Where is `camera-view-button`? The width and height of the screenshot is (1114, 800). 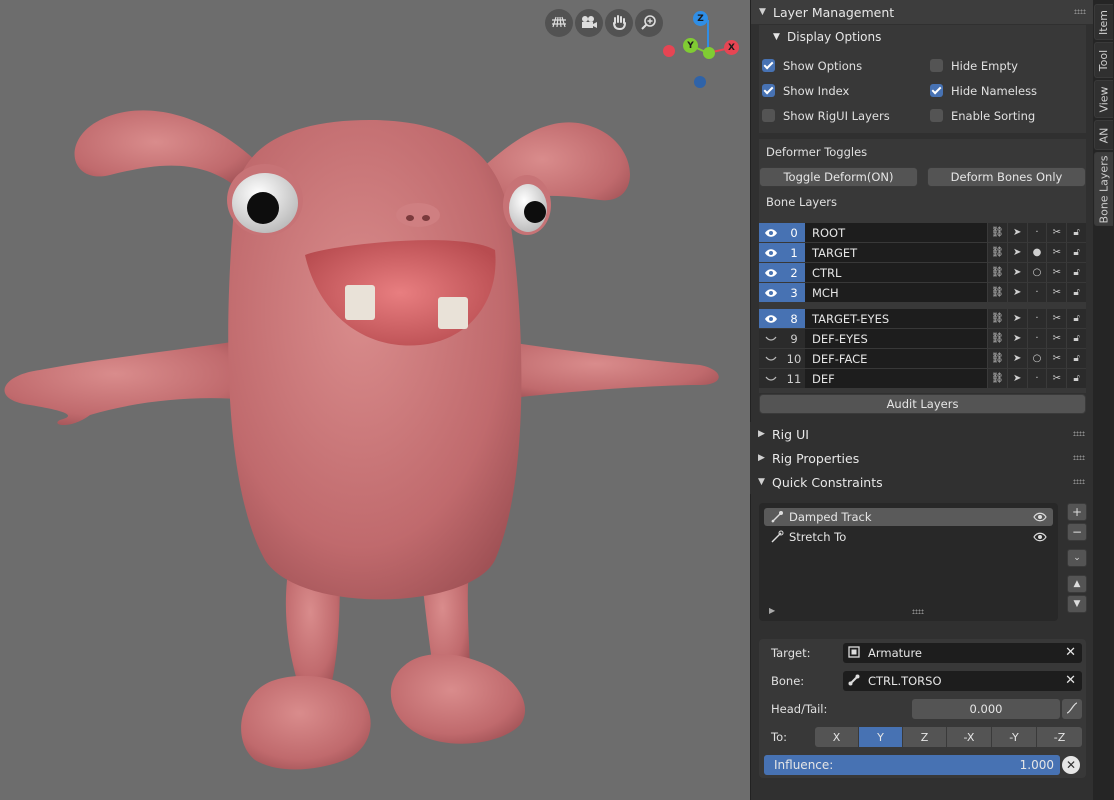
camera-view-button is located at coordinates (589, 23).